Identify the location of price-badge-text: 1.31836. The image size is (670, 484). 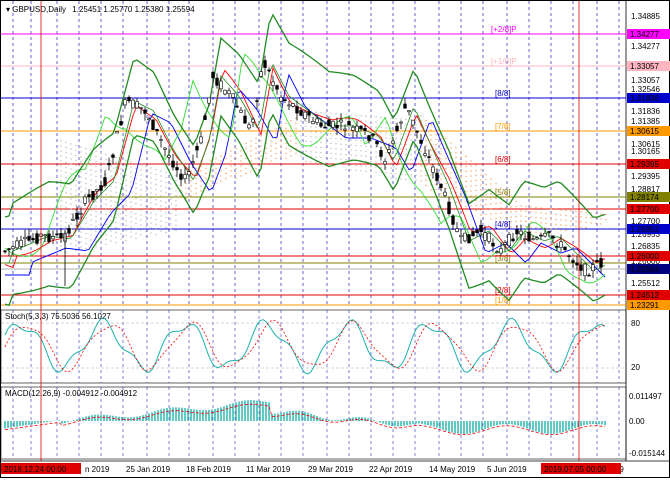
(644, 98).